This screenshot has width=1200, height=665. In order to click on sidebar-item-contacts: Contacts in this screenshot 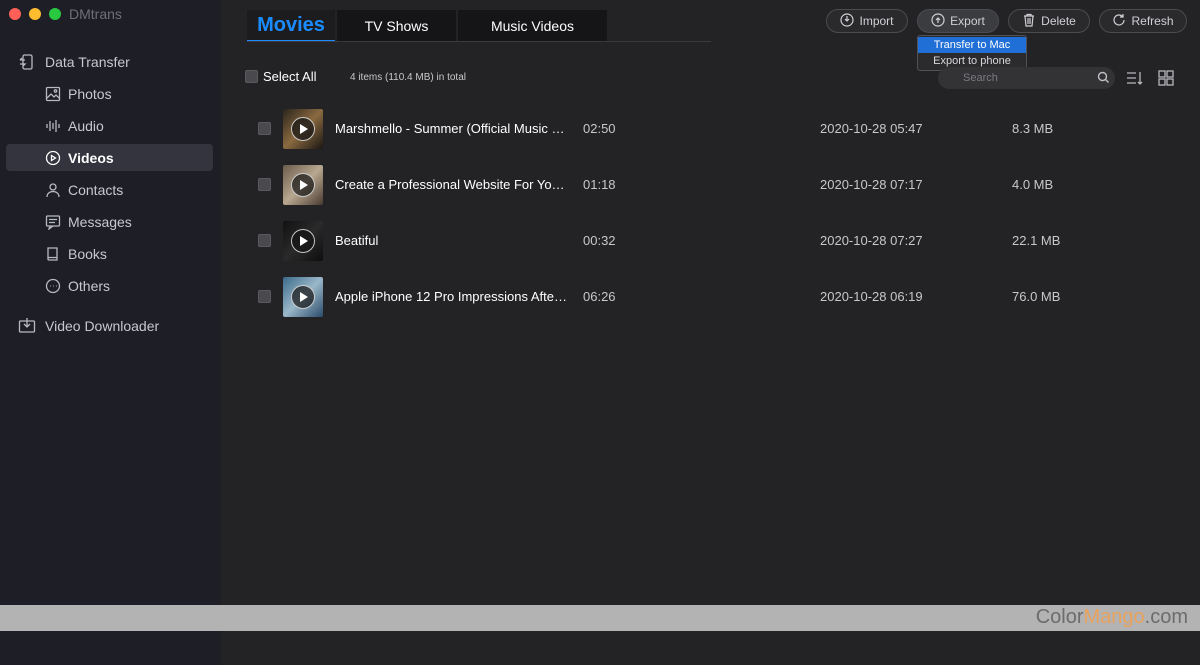, I will do `click(109, 189)`.